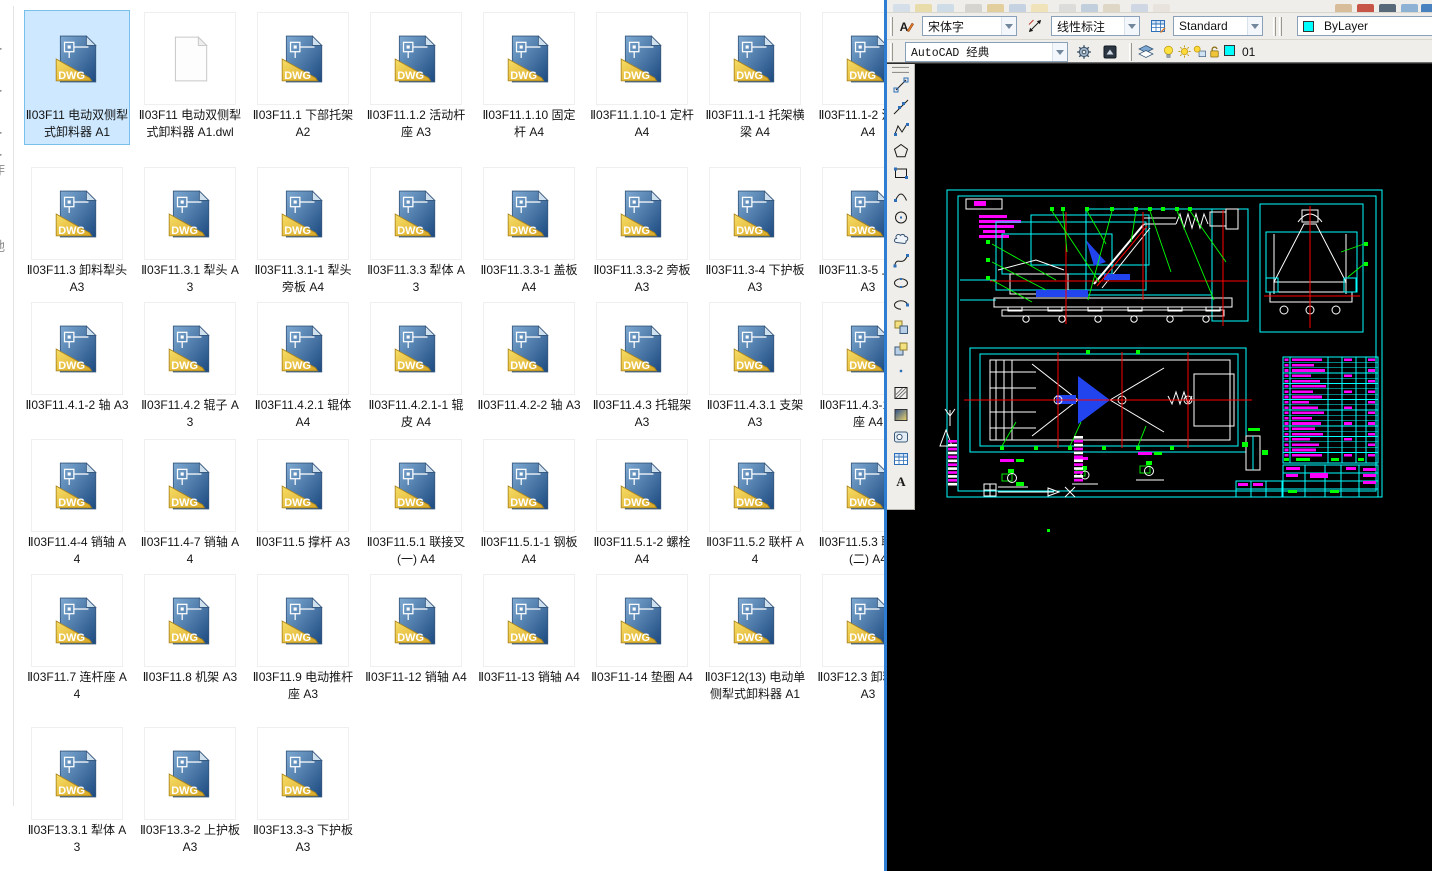  What do you see at coordinates (900, 69) in the screenshot?
I see `toolbar-handle` at bounding box center [900, 69].